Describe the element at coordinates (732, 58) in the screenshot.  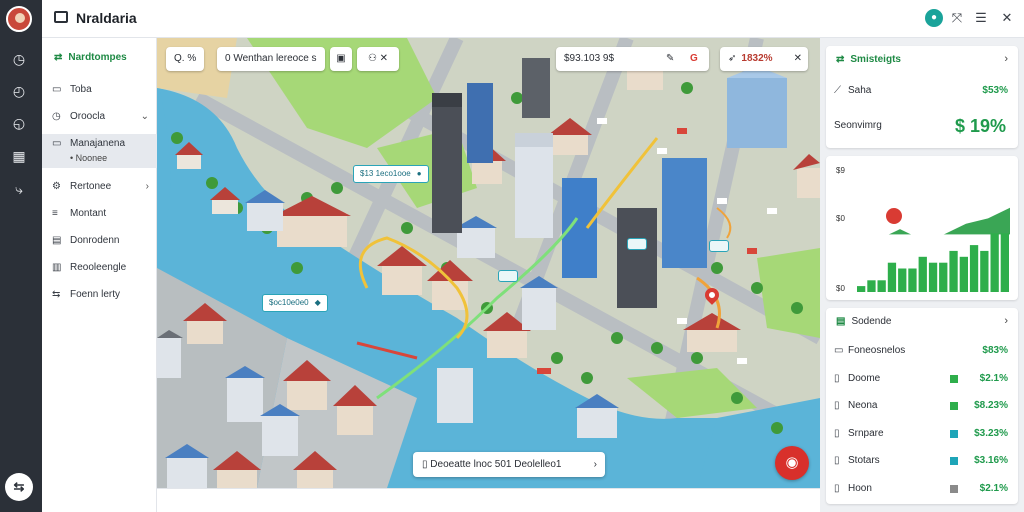
I see `send-icon: ➶` at that location.